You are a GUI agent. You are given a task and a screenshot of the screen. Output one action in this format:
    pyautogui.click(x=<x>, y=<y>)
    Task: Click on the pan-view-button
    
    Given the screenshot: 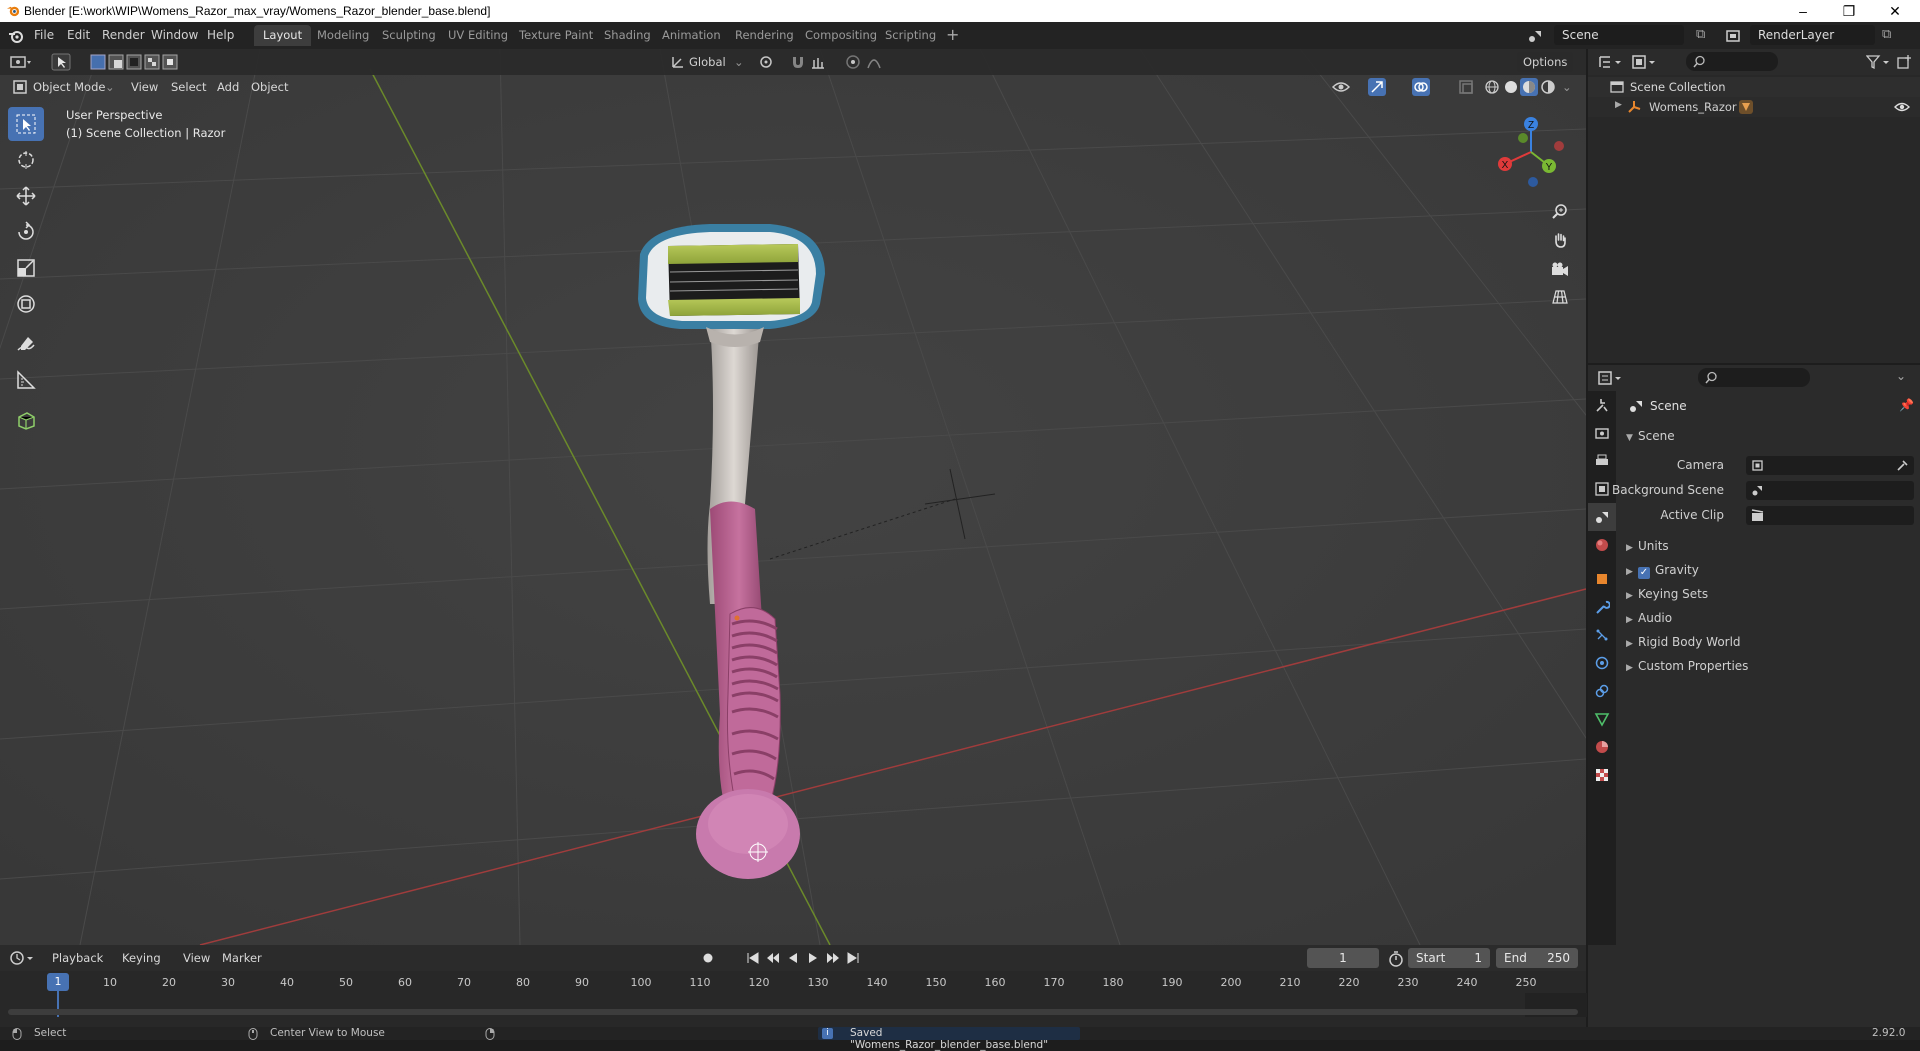 What is the action you would take?
    pyautogui.click(x=1560, y=240)
    